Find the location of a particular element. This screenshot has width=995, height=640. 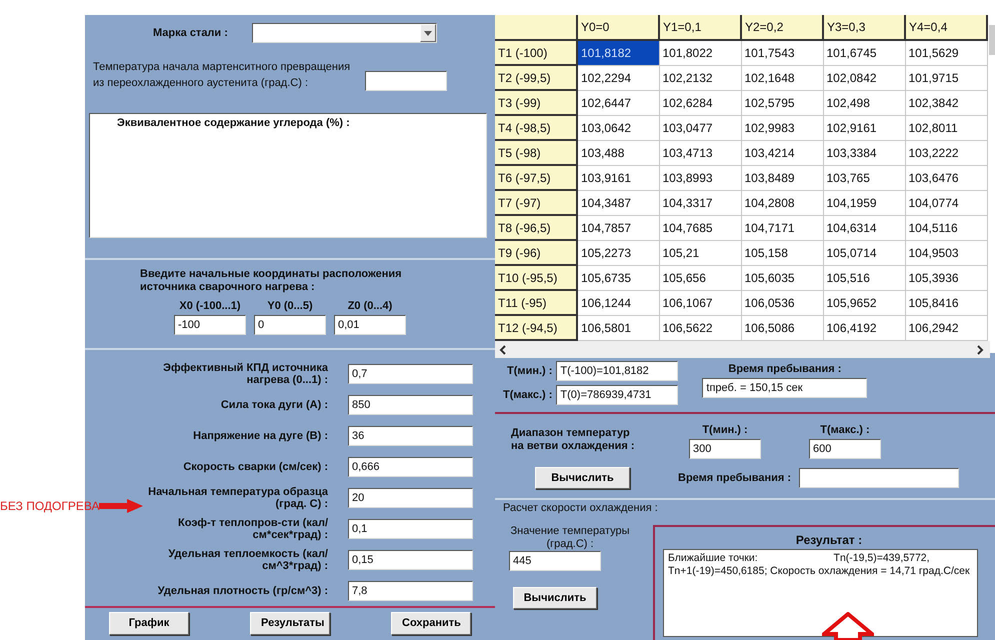

table-cell: 102,3842 is located at coordinates (946, 102).